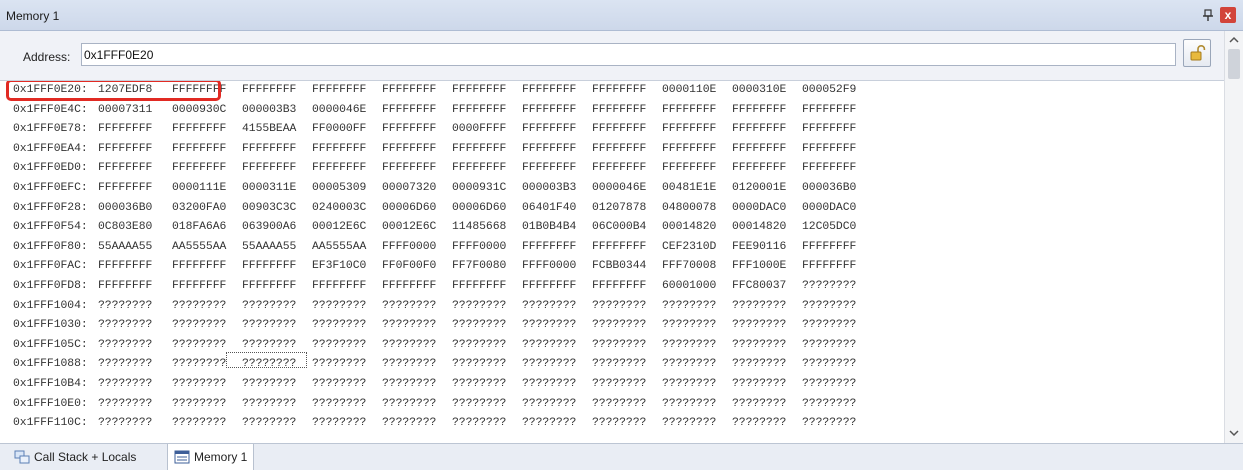  What do you see at coordinates (697, 227) in the screenshot?
I see `memory-cell: 00014820` at bounding box center [697, 227].